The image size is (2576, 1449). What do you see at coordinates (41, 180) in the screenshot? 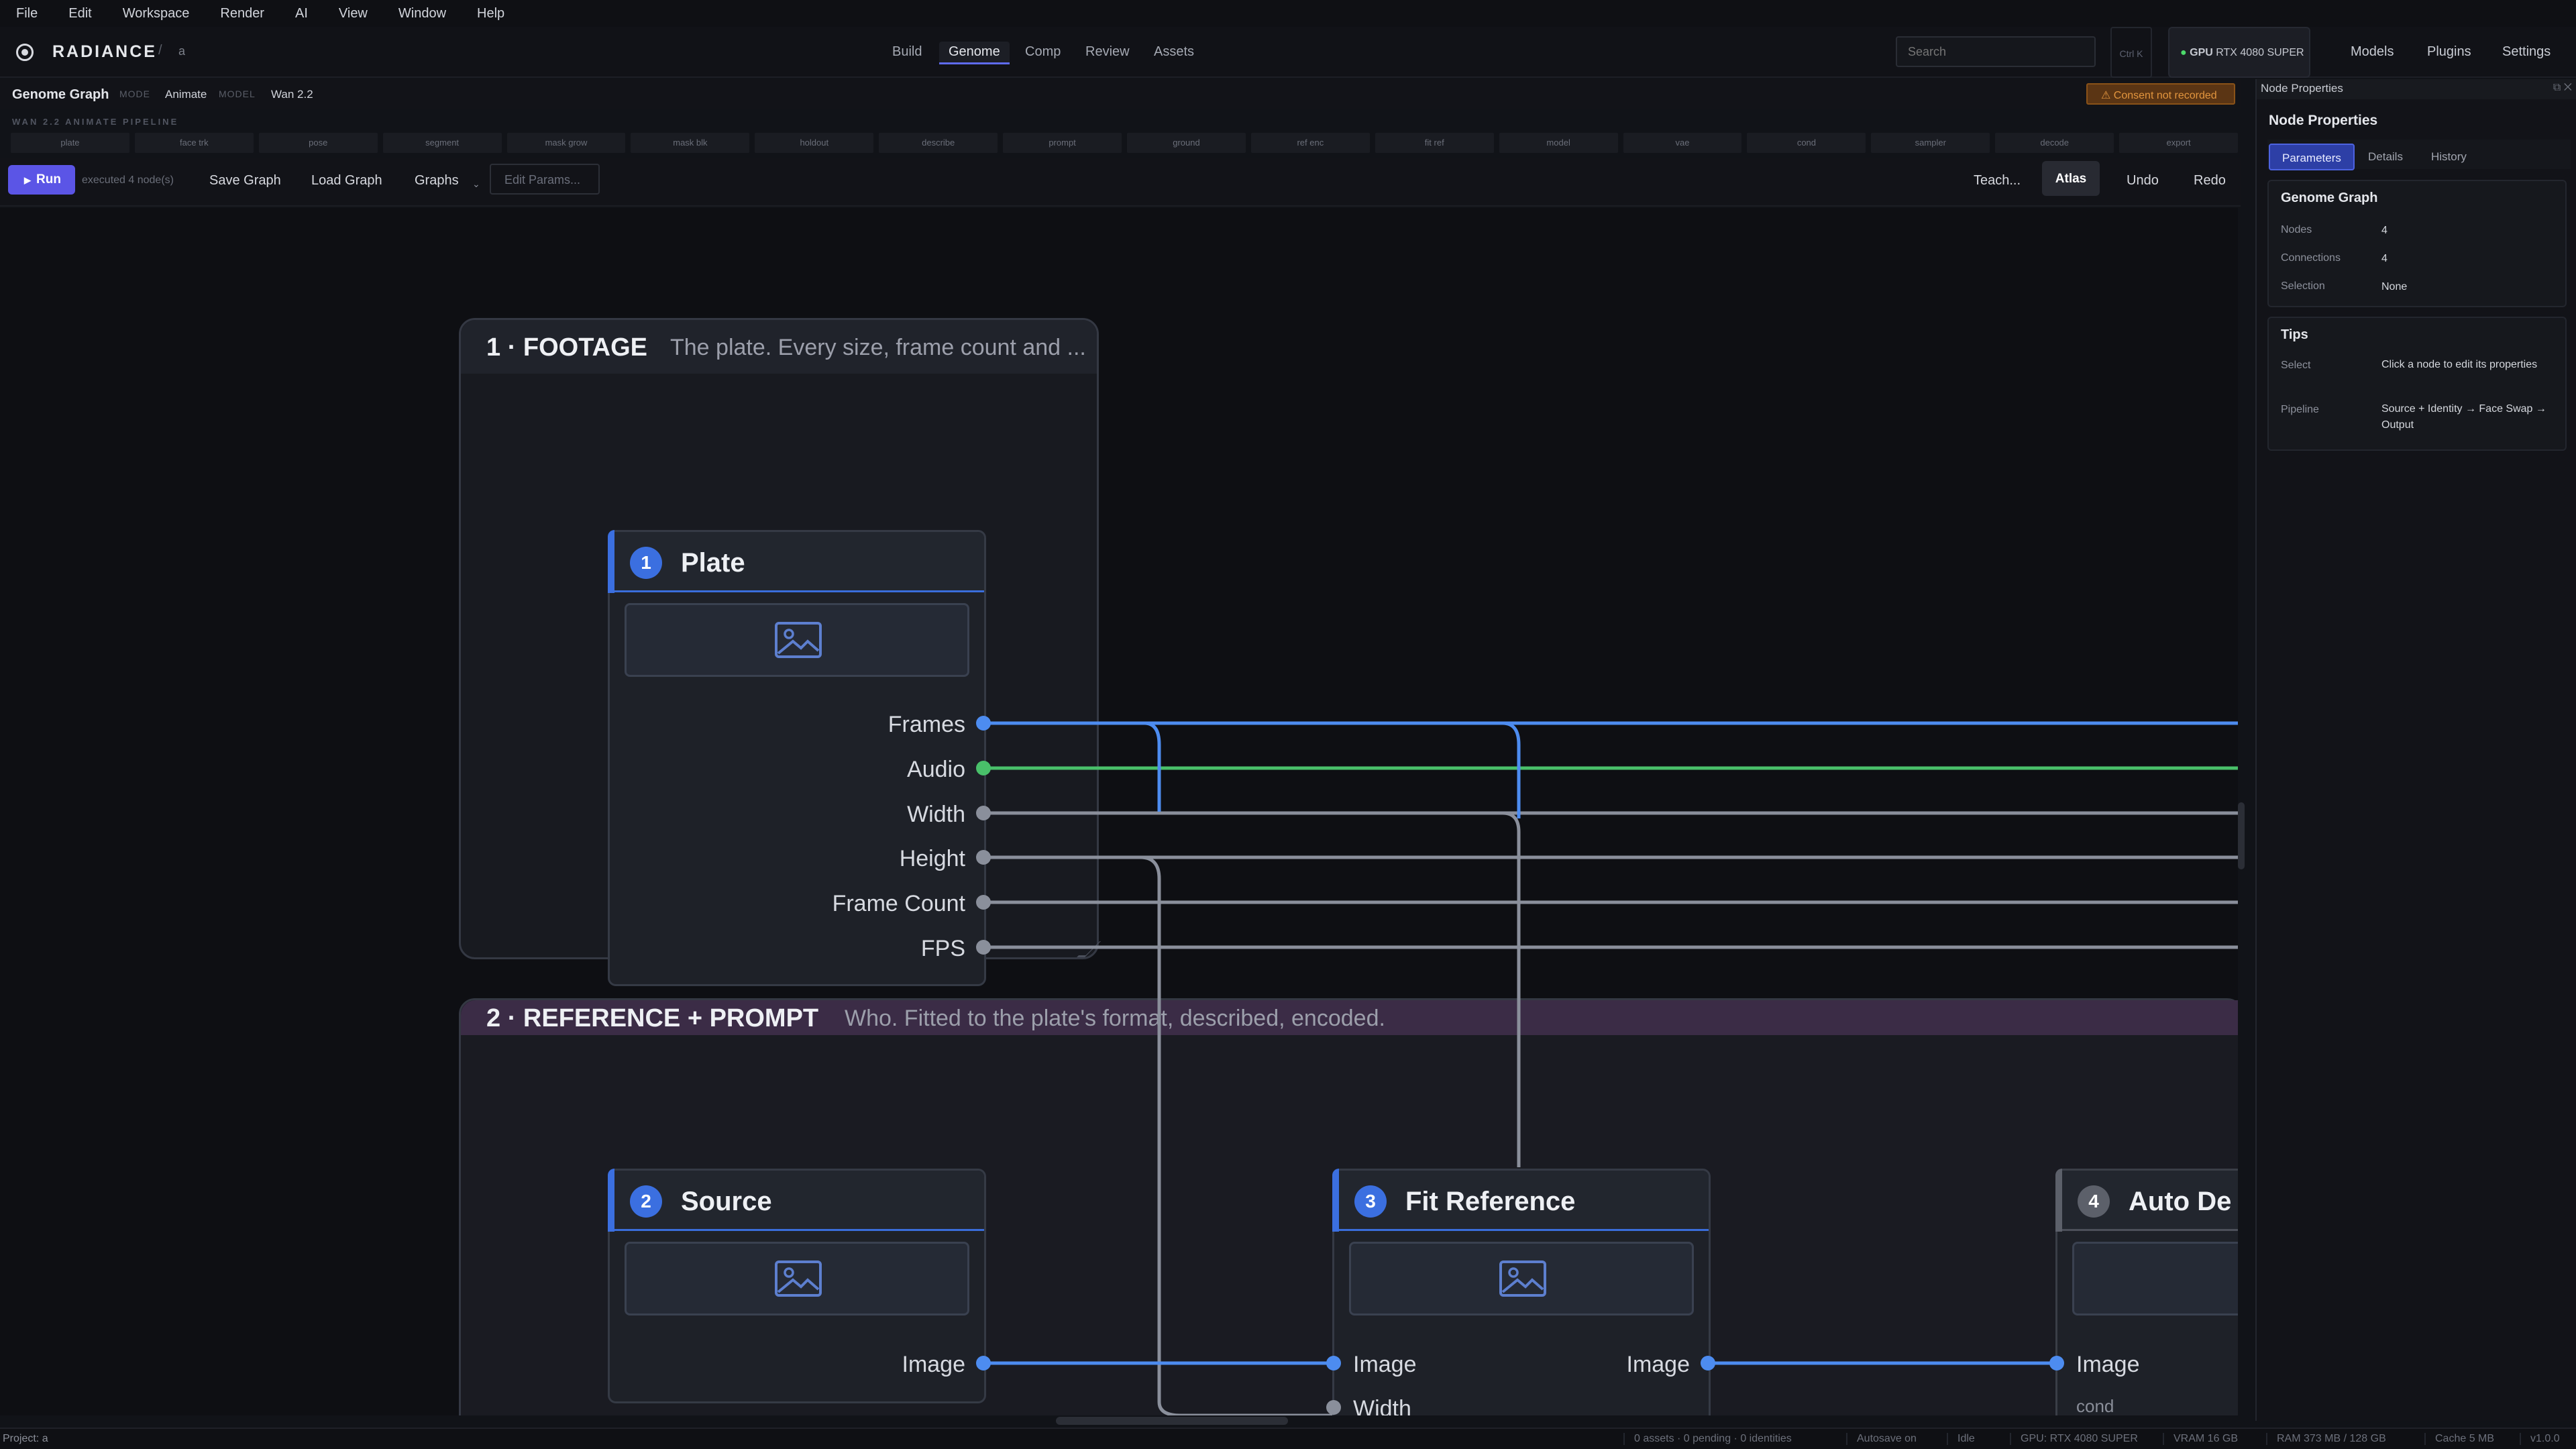
I see `run-button: ▶ Run` at bounding box center [41, 180].